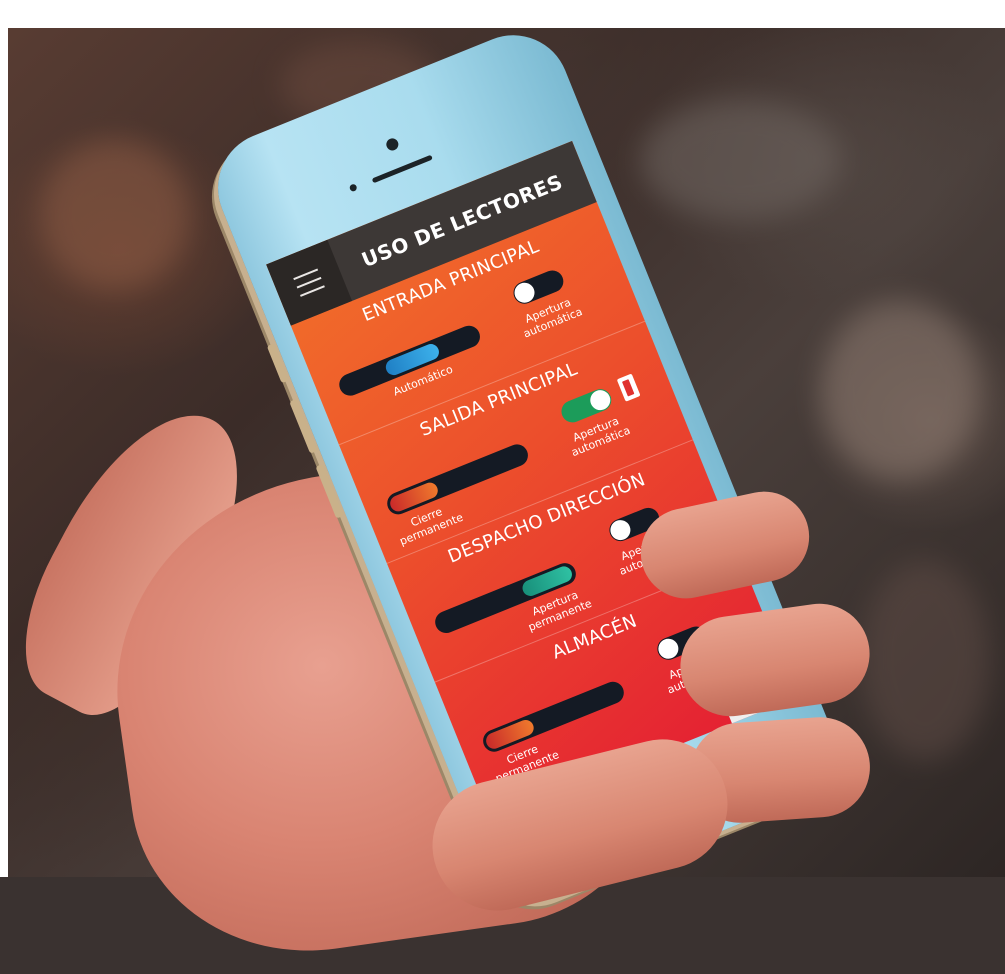 The height and width of the screenshot is (974, 1005). What do you see at coordinates (628, 387) in the screenshot?
I see `door-open-icon` at bounding box center [628, 387].